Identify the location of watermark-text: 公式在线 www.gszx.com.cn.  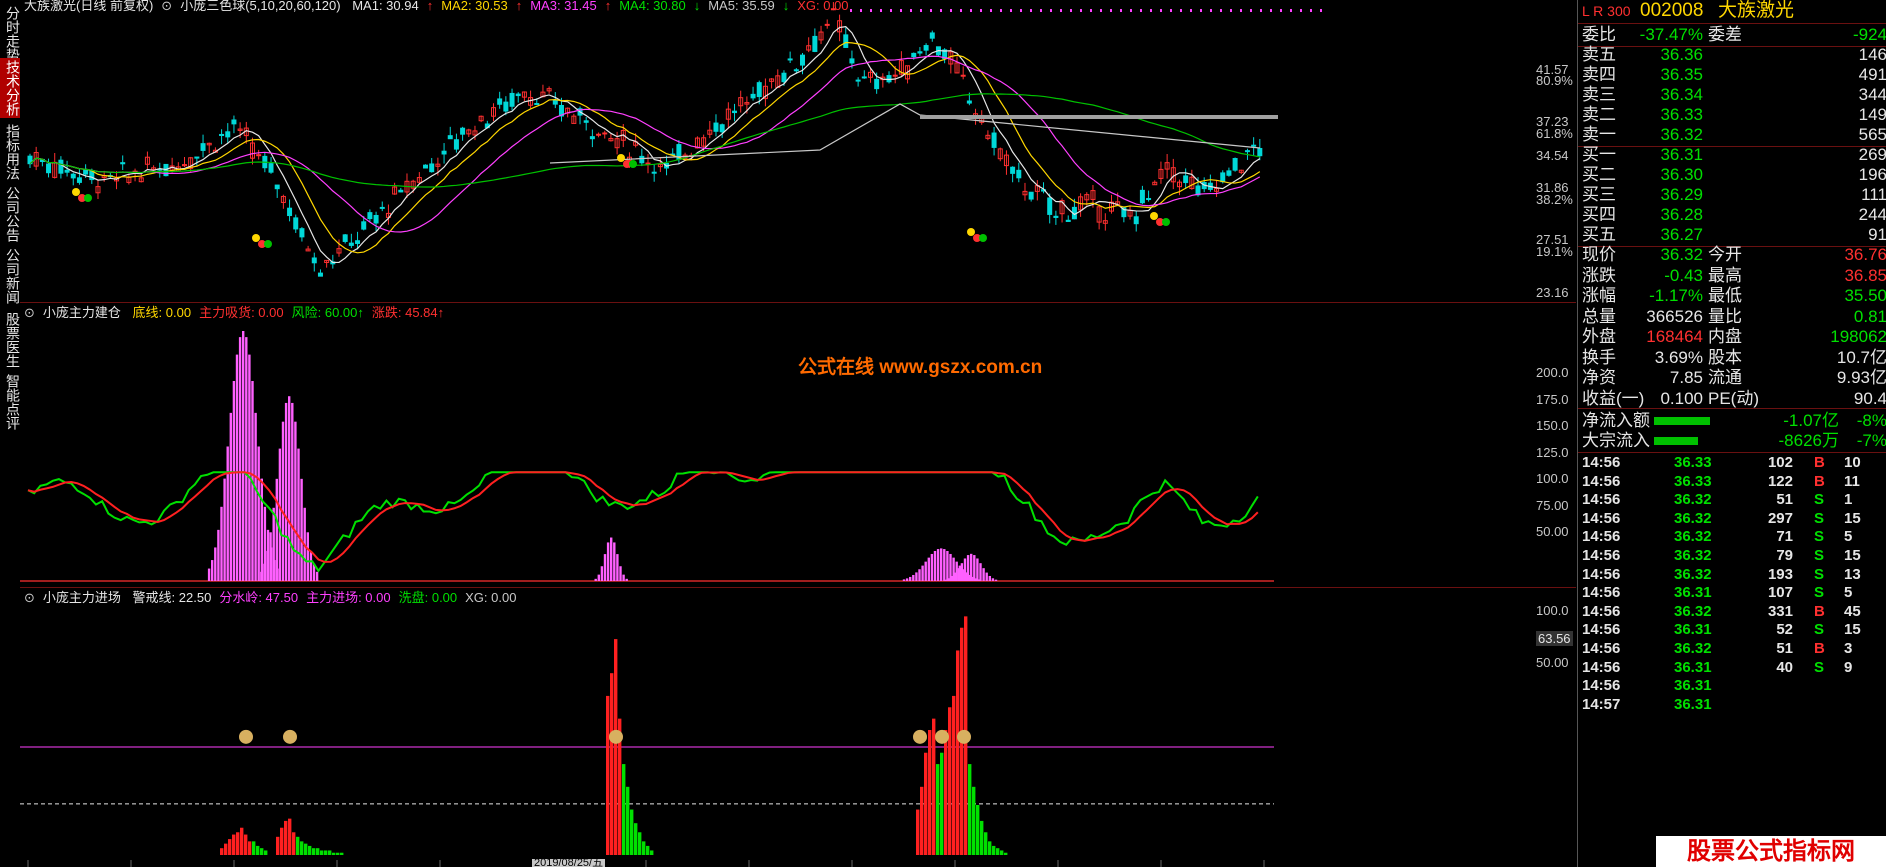
(920, 367).